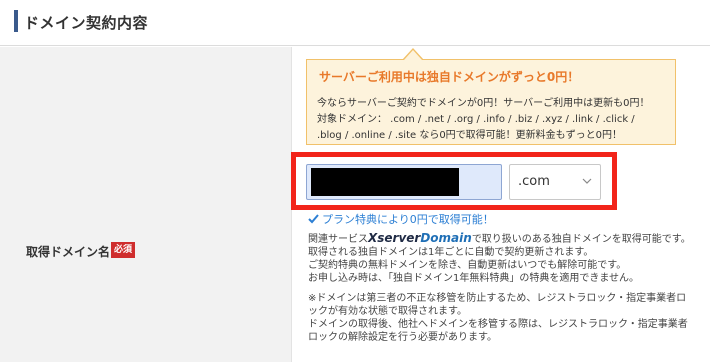 The height and width of the screenshot is (362, 710). What do you see at coordinates (474, 278) in the screenshot?
I see `description-line: お申し込み時は、「独自ドメイン1年無料特典」の特典を適用できません。` at bounding box center [474, 278].